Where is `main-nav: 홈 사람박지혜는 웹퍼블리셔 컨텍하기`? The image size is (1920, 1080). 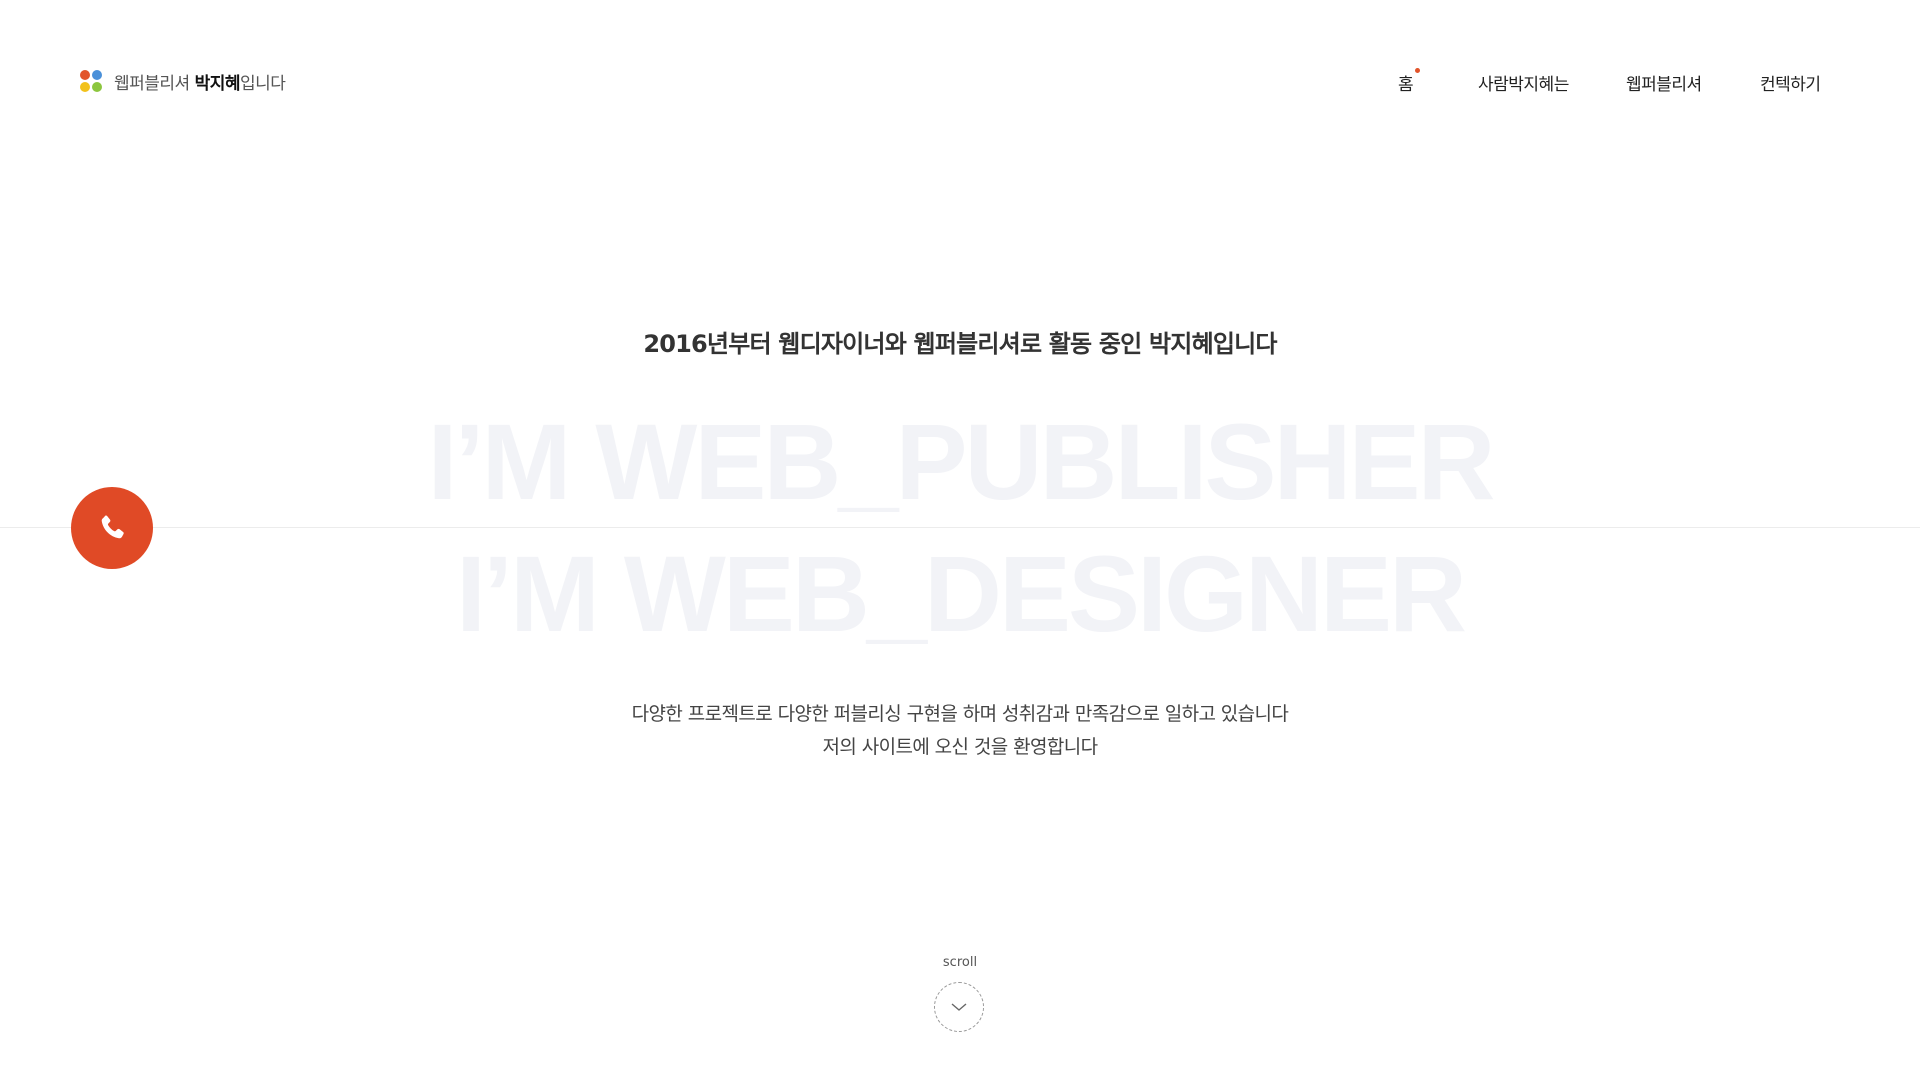
main-nav: 홈 사람박지혜는 웹퍼블리셔 컨텍하기 is located at coordinates (960, 82).